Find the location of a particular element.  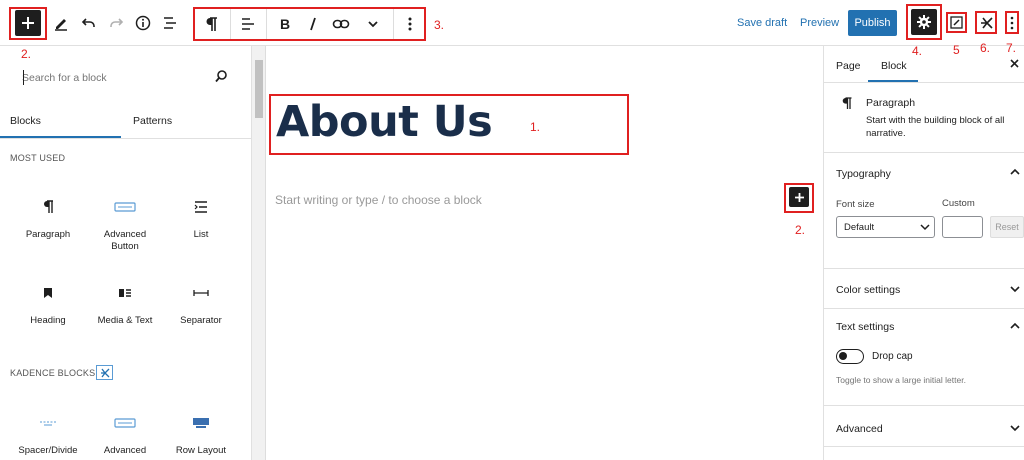

custom-size-label: Custom is located at coordinates (958, 203).